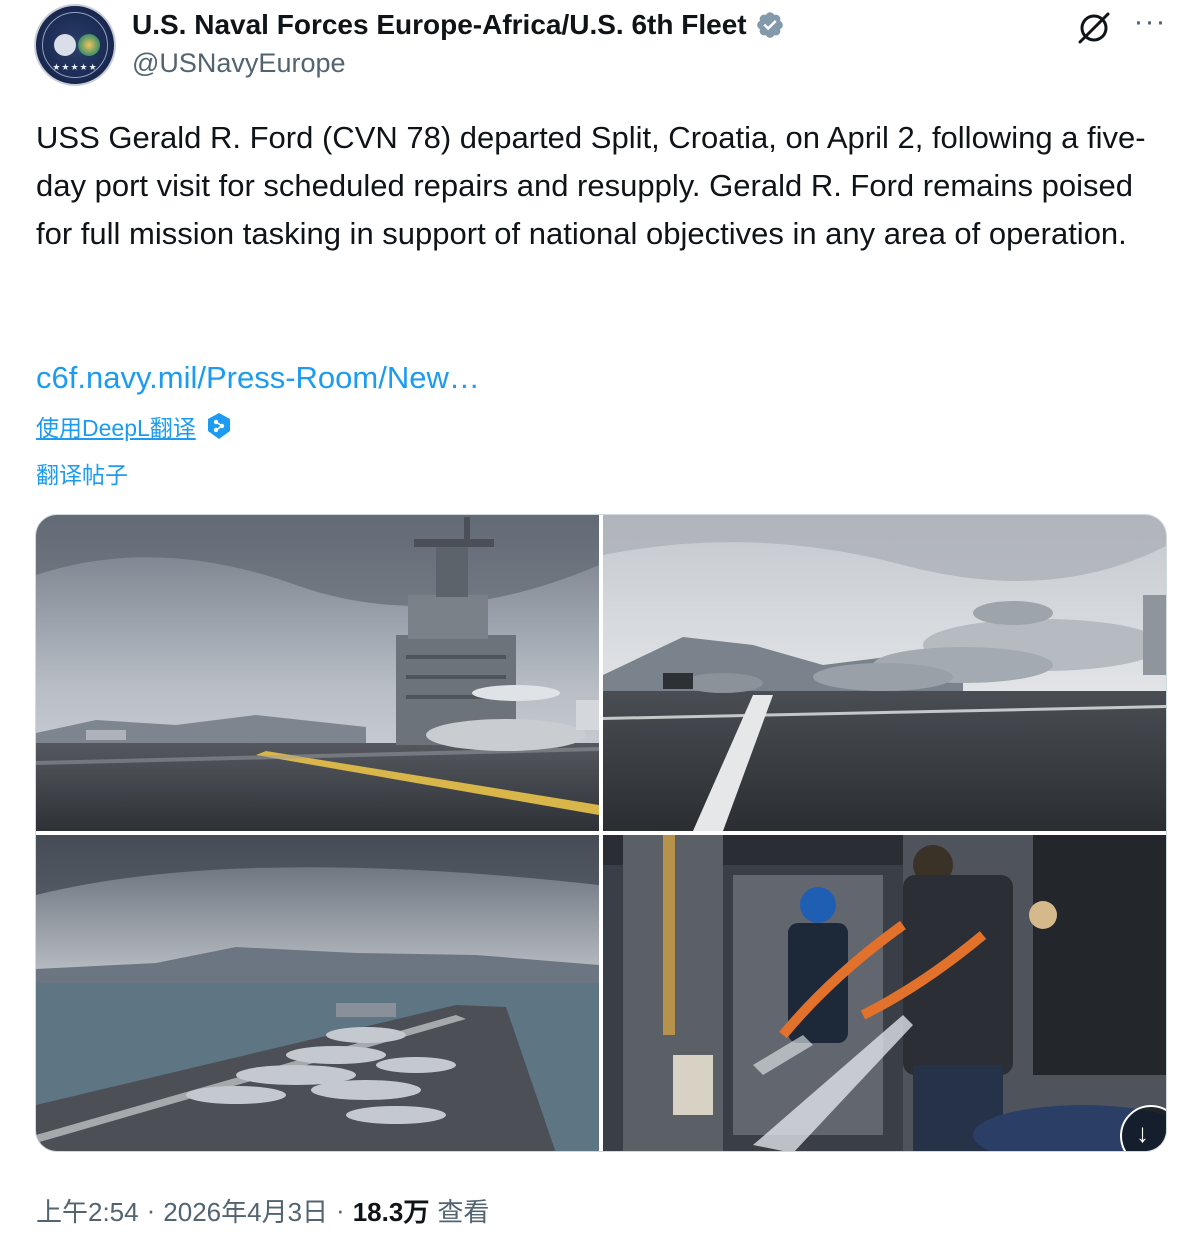 The image size is (1198, 1238). Describe the element at coordinates (463, 1211) in the screenshot. I see `views-label: 查看` at that location.